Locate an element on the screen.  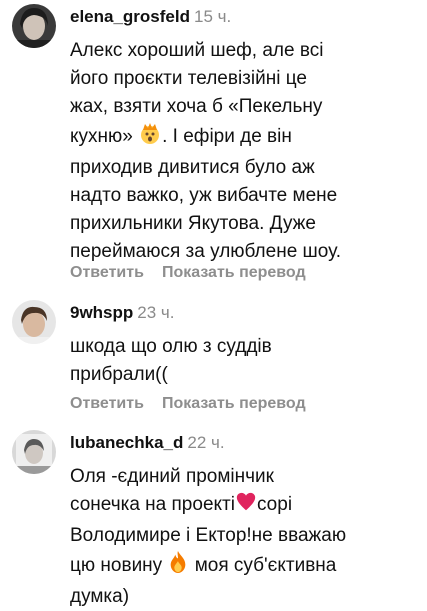
username: elena_grosfeld is located at coordinates (130, 16).